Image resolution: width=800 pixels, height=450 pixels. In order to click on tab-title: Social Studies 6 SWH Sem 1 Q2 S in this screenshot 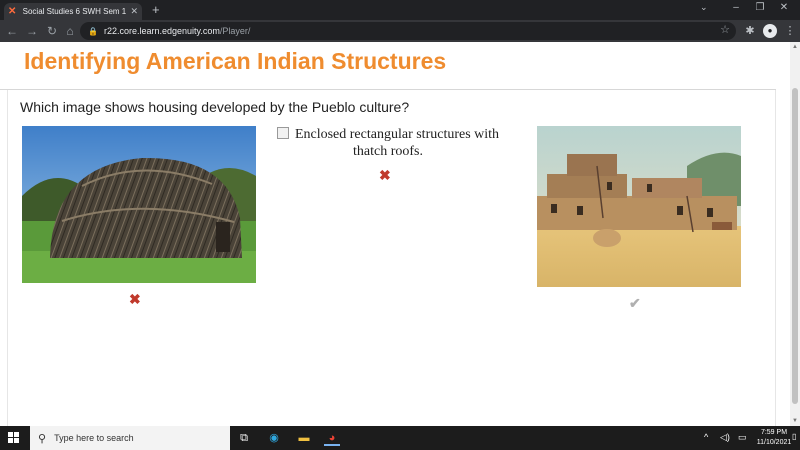, I will do `click(75, 11)`.